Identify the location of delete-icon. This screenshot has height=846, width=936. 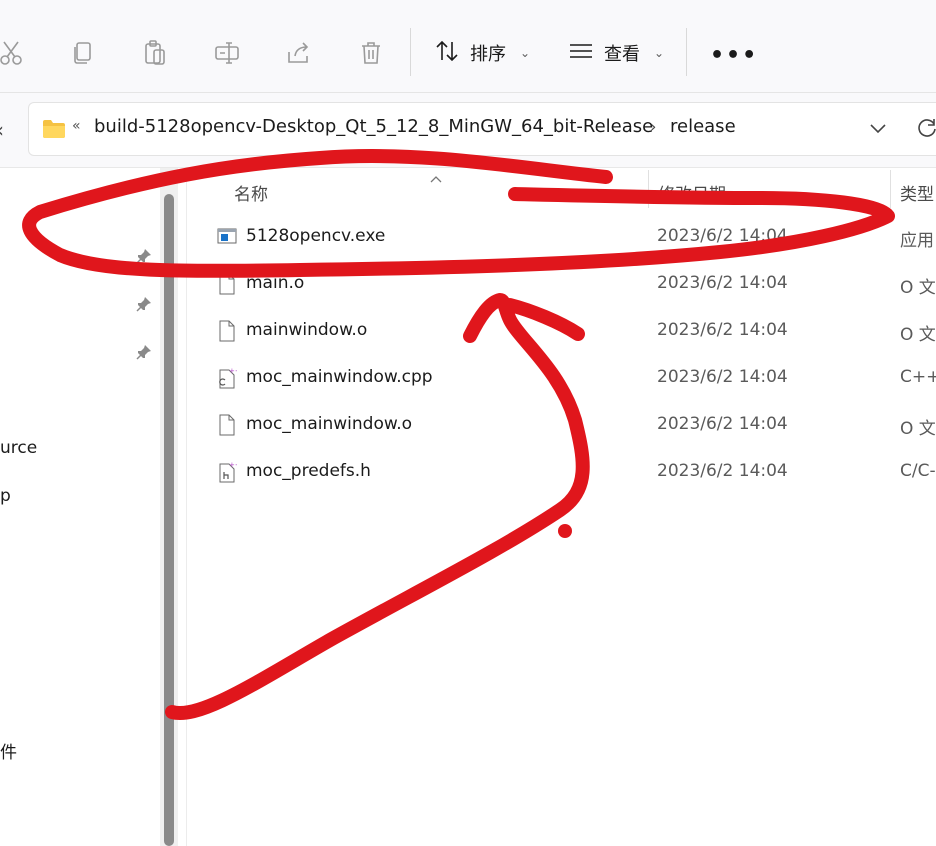
(371, 53).